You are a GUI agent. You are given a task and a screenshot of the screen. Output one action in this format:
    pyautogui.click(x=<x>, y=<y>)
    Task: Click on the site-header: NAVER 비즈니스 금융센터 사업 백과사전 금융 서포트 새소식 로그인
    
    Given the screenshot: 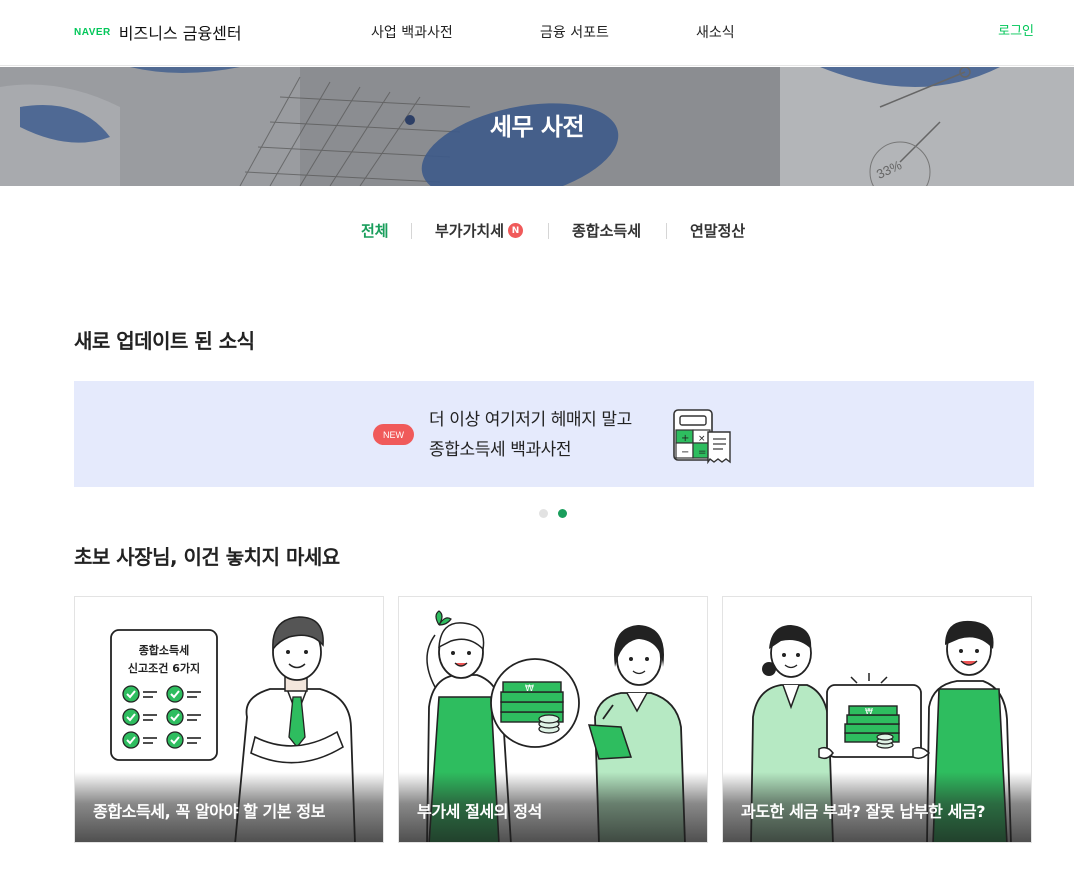 What is the action you would take?
    pyautogui.click(x=537, y=33)
    